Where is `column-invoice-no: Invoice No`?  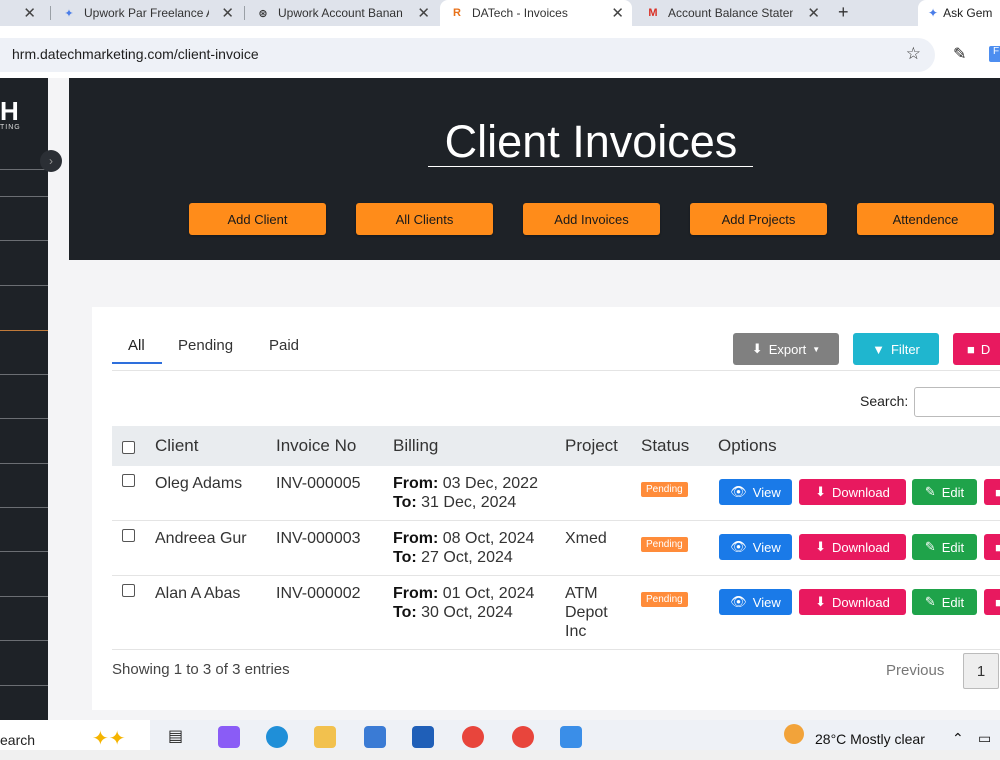 column-invoice-no: Invoice No is located at coordinates (316, 446).